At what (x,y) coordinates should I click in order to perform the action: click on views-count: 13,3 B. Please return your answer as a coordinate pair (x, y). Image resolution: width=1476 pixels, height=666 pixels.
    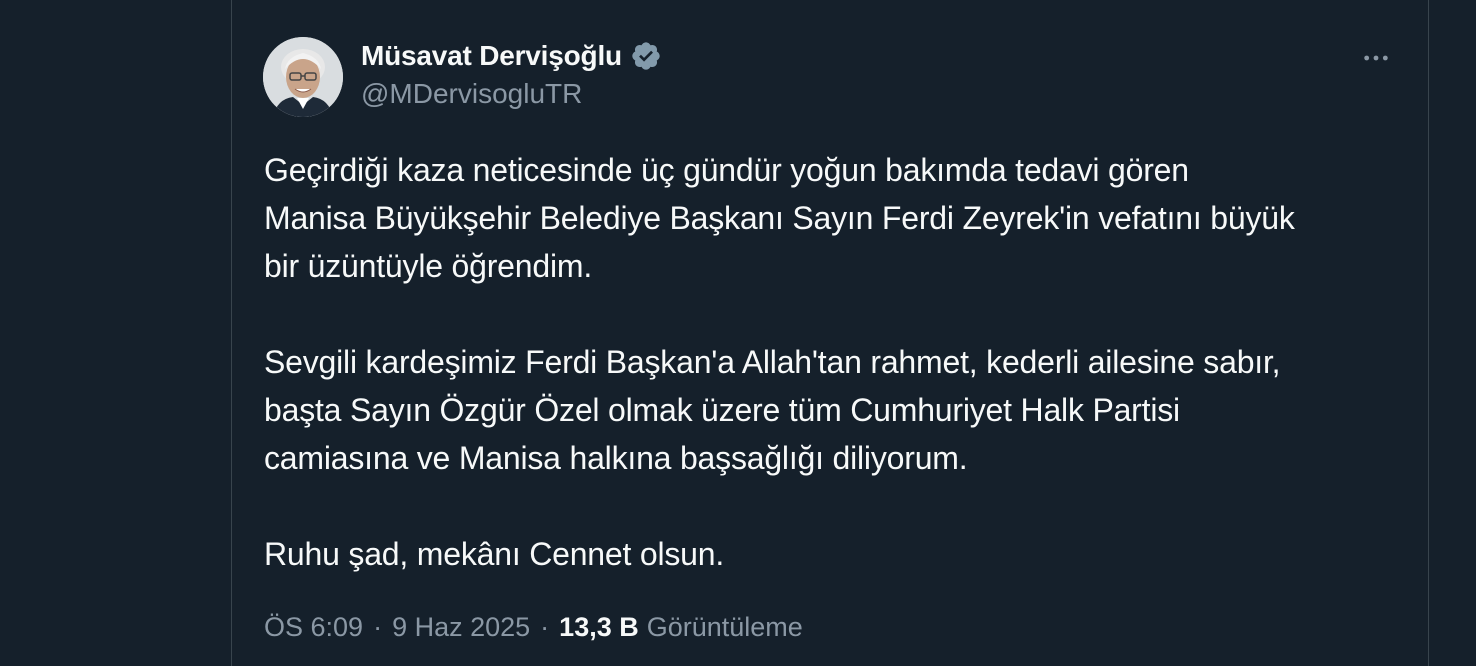
    Looking at the image, I should click on (599, 627).